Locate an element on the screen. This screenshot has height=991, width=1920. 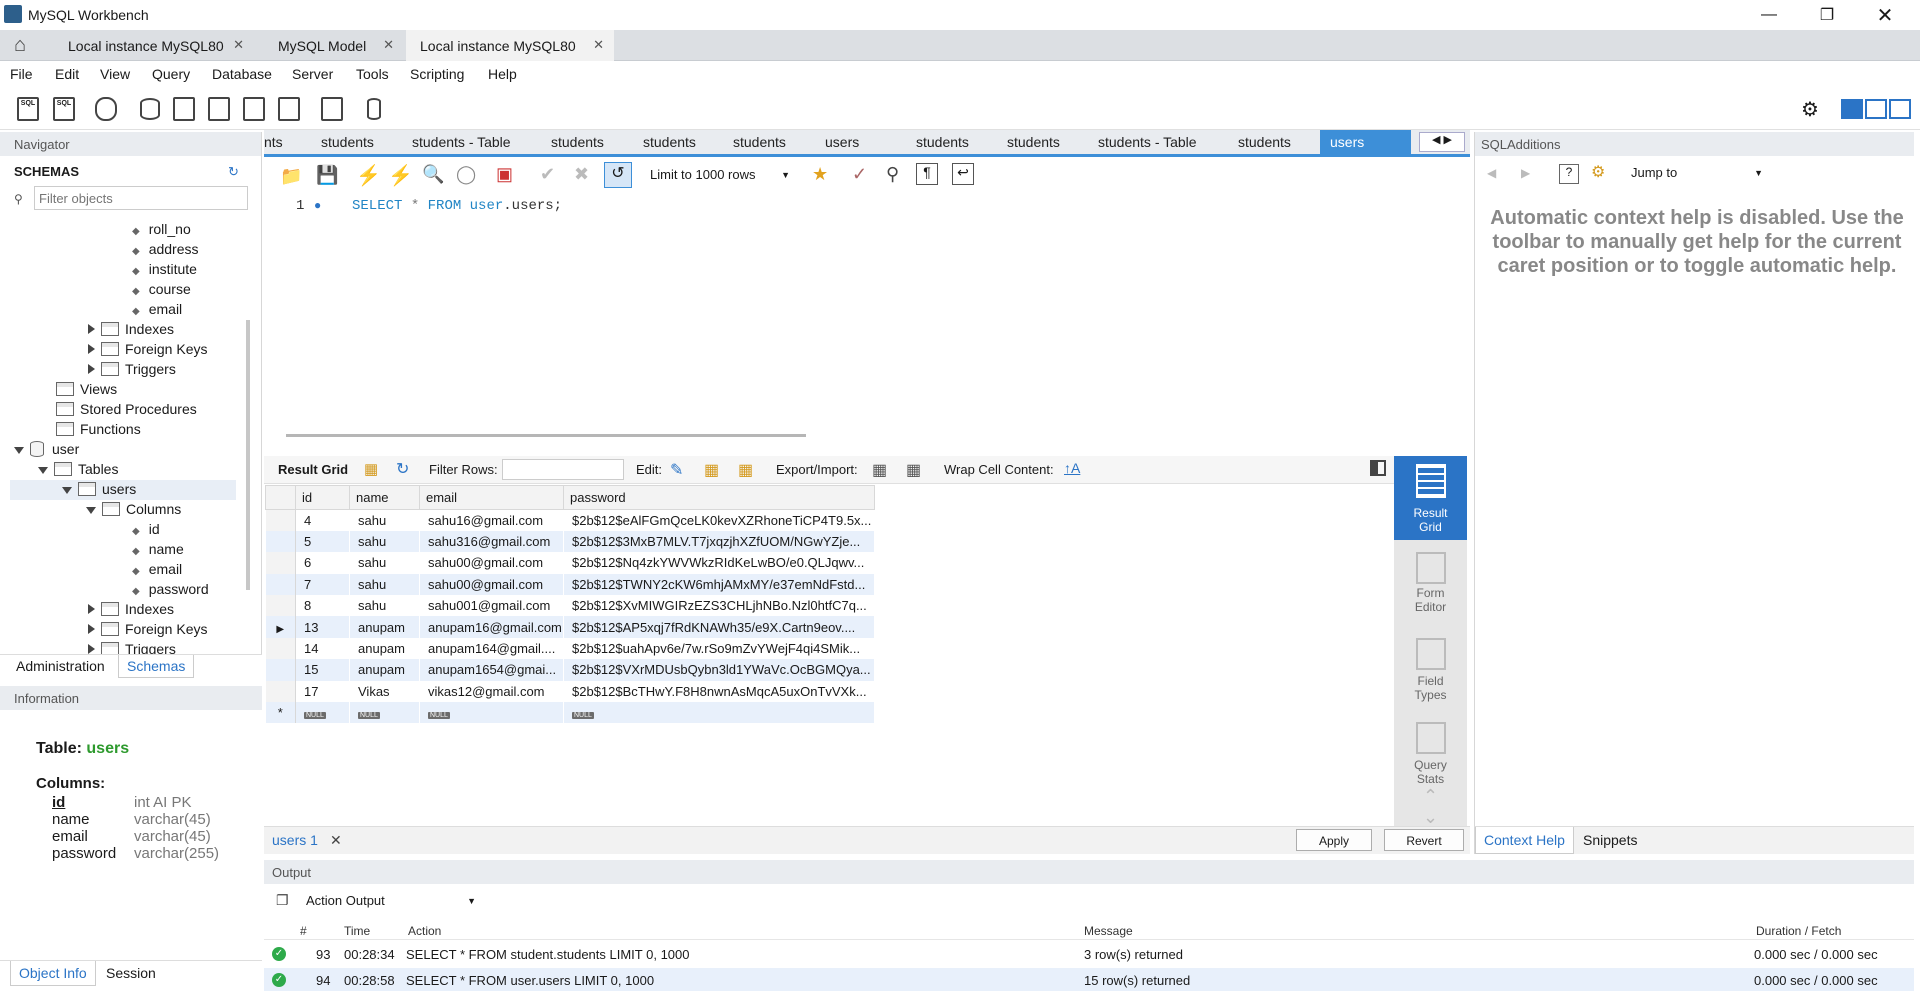
home-tab: ⌂ is located at coordinates (25, 45).